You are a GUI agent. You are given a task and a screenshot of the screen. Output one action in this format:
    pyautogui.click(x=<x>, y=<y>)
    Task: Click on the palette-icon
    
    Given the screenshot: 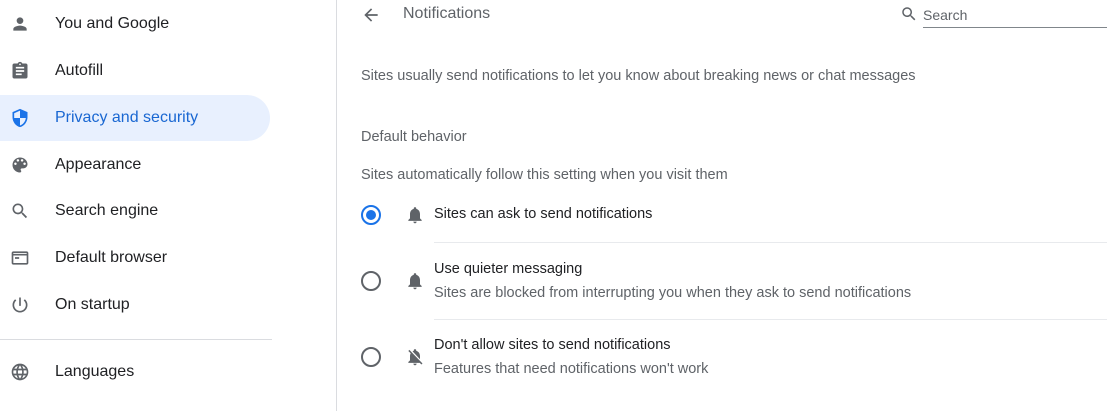 What is the action you would take?
    pyautogui.click(x=20, y=165)
    